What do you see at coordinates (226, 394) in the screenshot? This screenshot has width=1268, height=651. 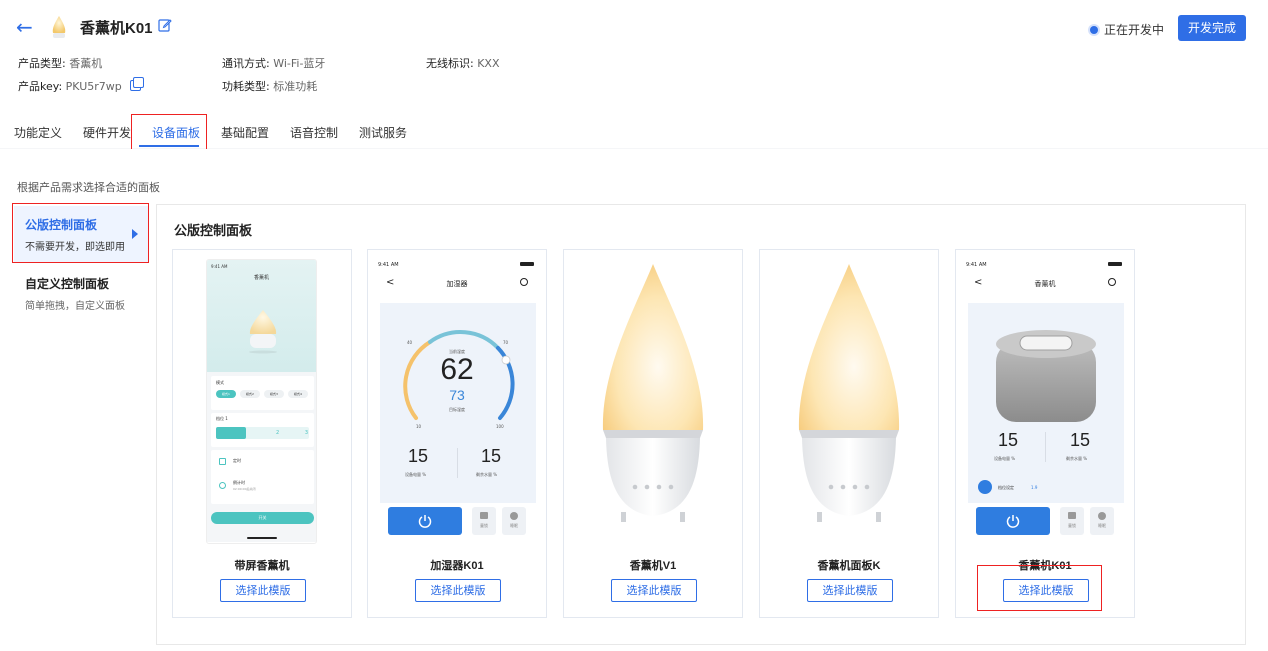 I see `mode-chip: 模式1` at bounding box center [226, 394].